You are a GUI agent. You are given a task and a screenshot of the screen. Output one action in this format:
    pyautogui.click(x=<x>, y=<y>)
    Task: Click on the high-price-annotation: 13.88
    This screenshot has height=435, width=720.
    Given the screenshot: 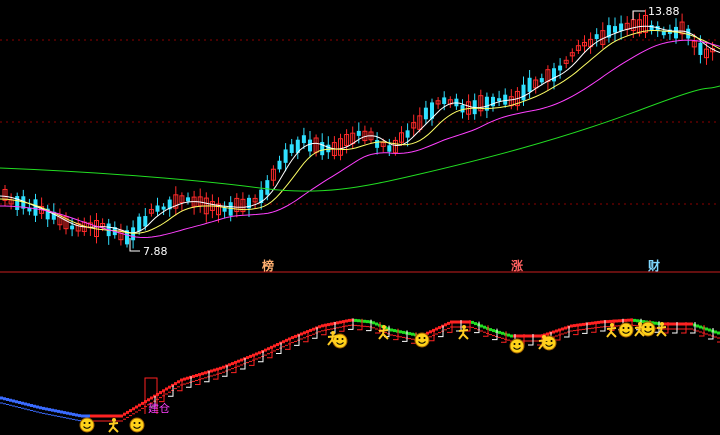 What is the action you would take?
    pyautogui.click(x=656, y=12)
    